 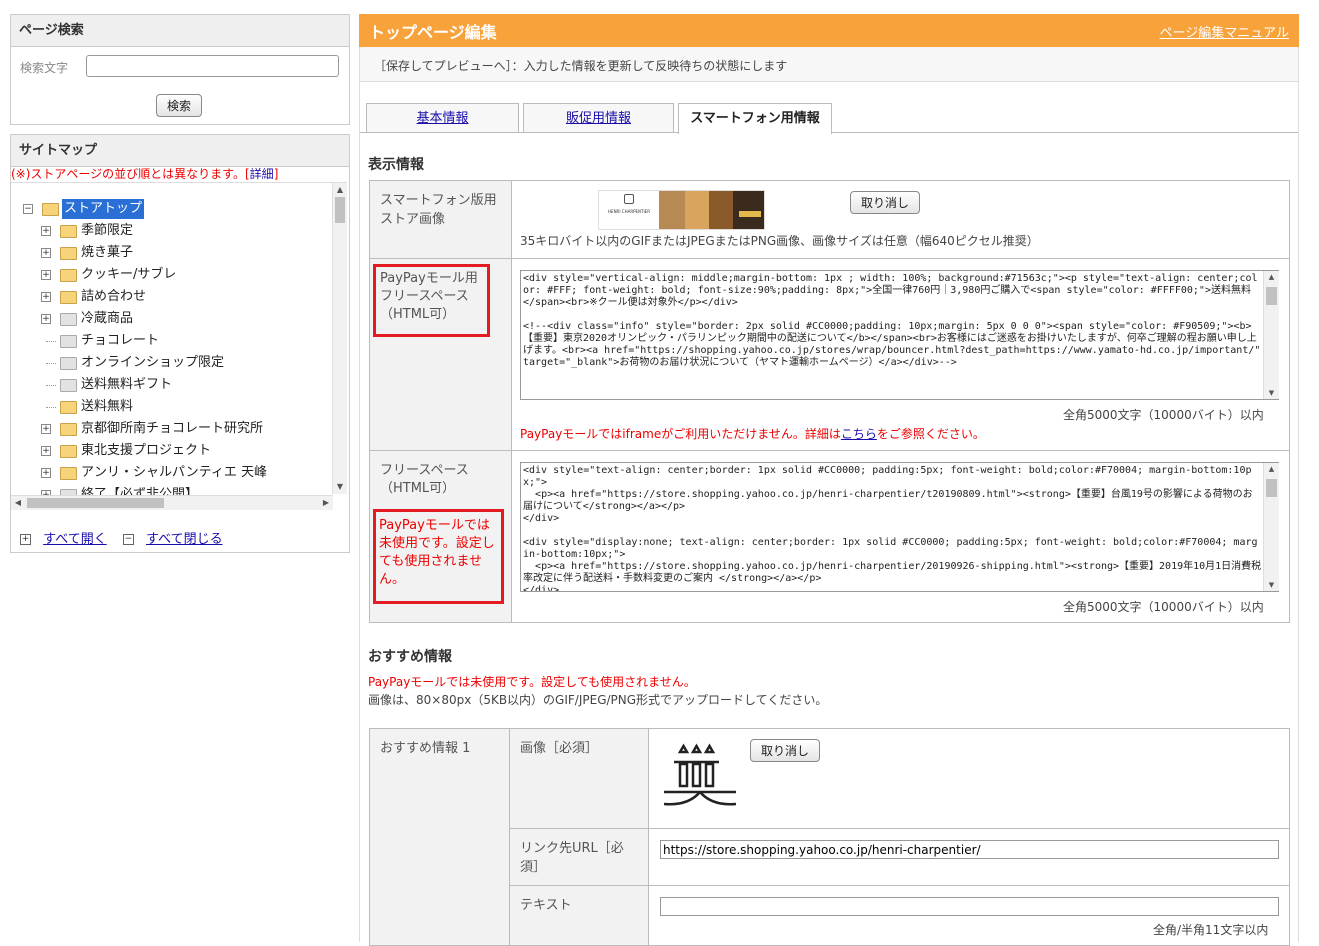 What do you see at coordinates (262, 174) in the screenshot?
I see `sitemap-detail-link: 詳細` at bounding box center [262, 174].